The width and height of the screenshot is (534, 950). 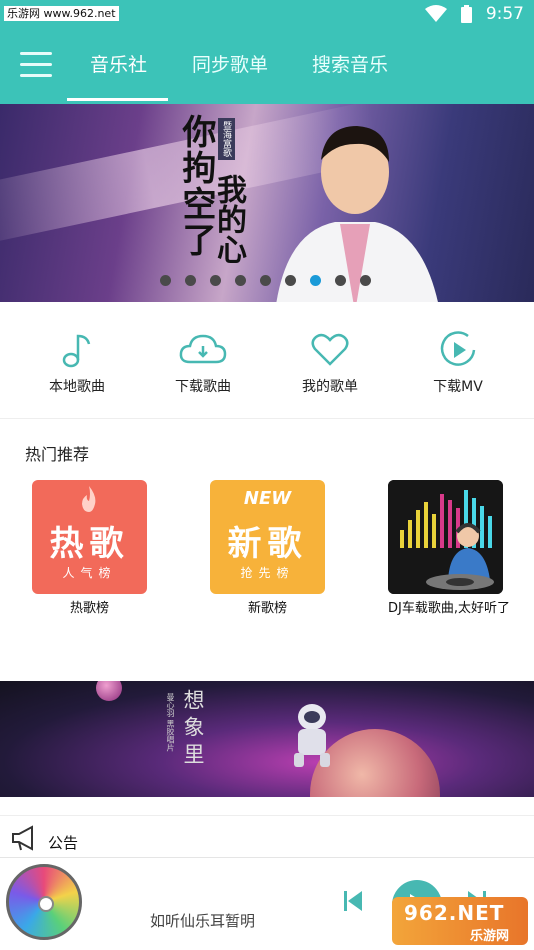 What do you see at coordinates (504, 14) in the screenshot?
I see `clock: 9:57` at bounding box center [504, 14].